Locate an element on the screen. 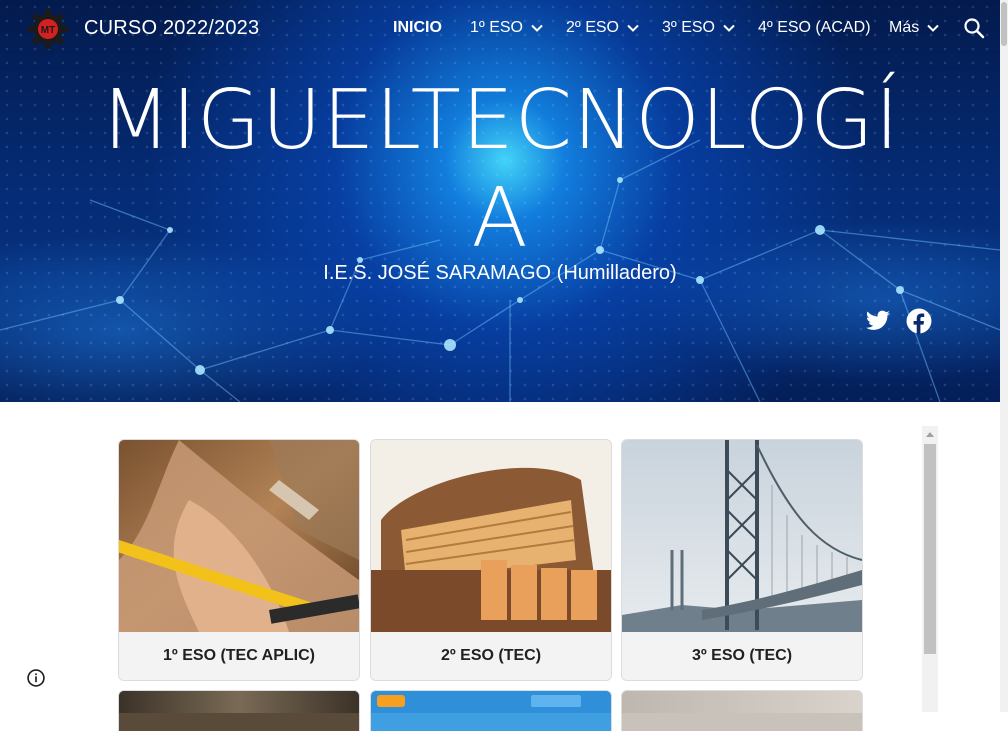 Image resolution: width=1008 pixels, height=731 pixels. nav-item-3-eso: 3º ESO is located at coordinates (698, 28).